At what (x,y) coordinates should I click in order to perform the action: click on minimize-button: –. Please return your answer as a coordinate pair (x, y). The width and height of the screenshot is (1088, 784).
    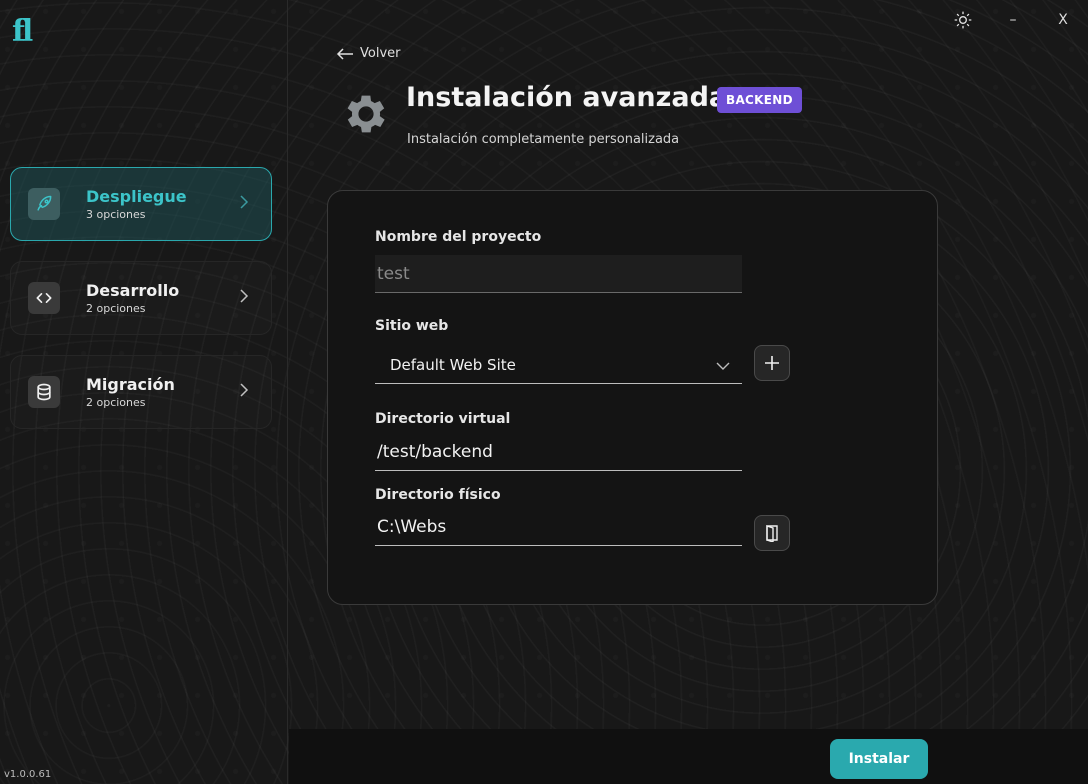
    Looking at the image, I should click on (1013, 20).